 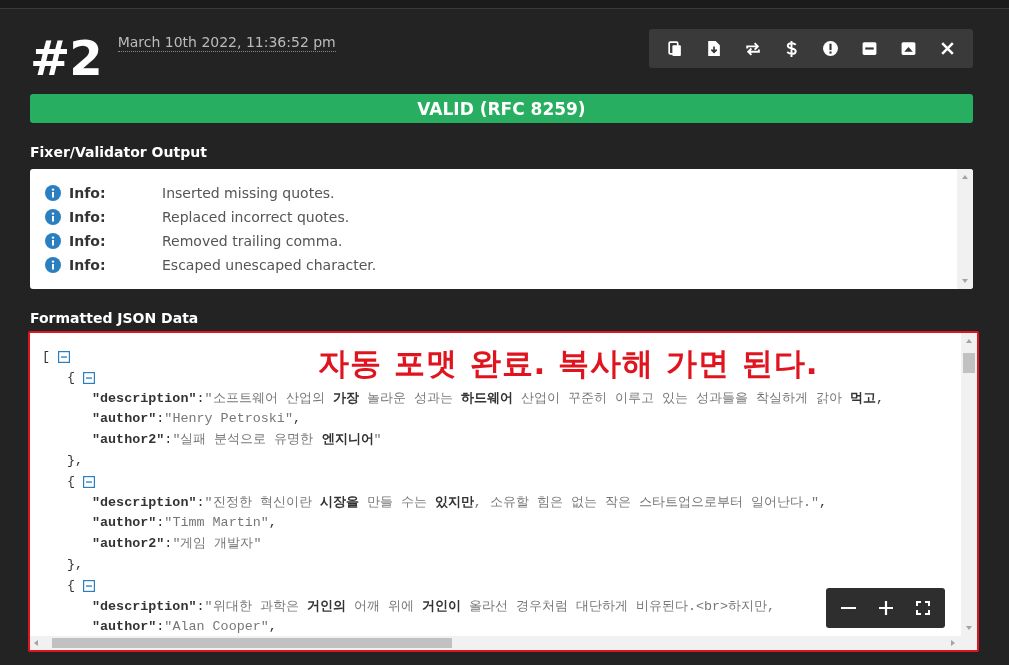 I want to click on code-line: "author":"Timm Martin",, so click(x=184, y=523).